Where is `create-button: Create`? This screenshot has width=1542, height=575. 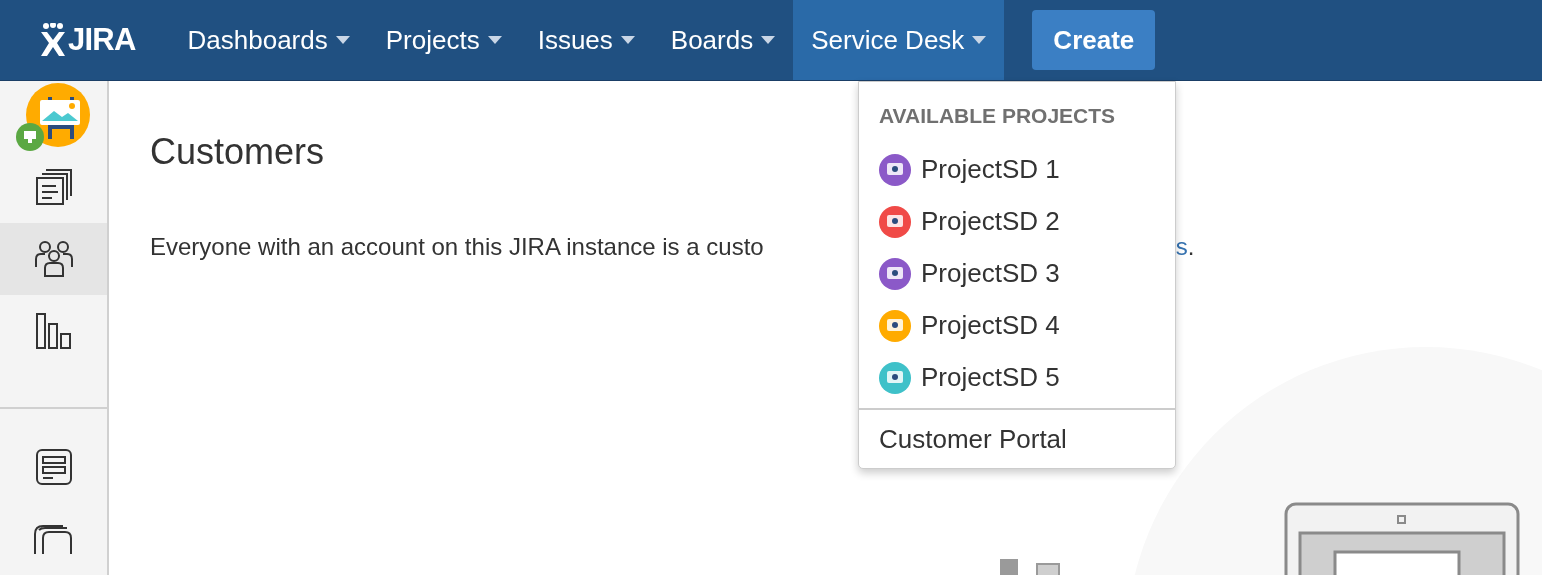
create-button: Create is located at coordinates (1094, 40).